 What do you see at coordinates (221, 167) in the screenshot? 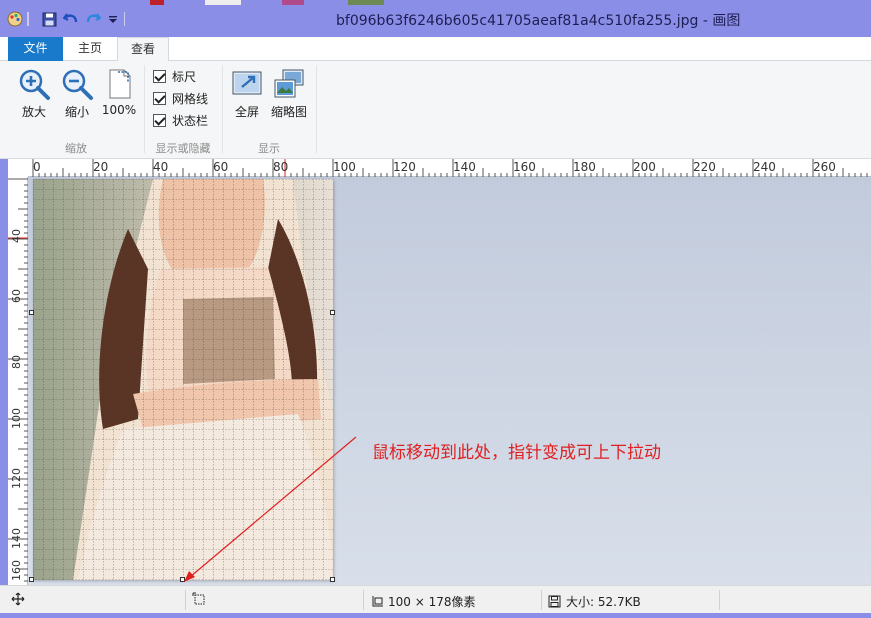
I see `hruler-label: 60` at bounding box center [221, 167].